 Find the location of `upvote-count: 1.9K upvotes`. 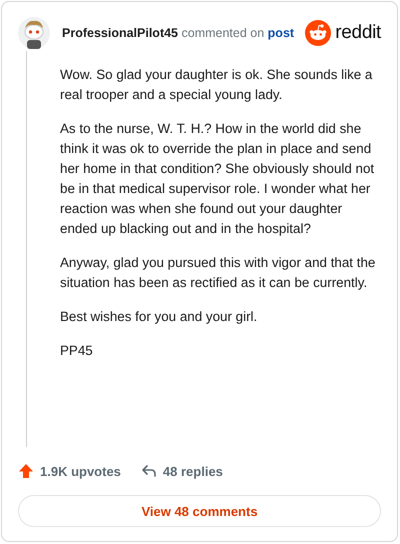

upvote-count: 1.9K upvotes is located at coordinates (80, 471).